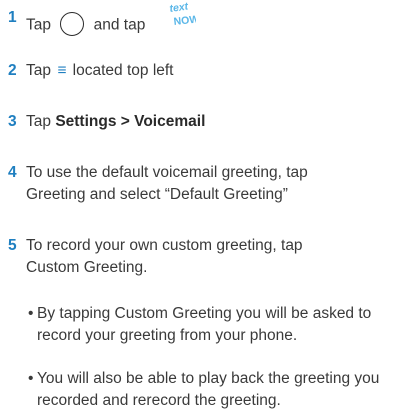 The height and width of the screenshot is (419, 407). Describe the element at coordinates (12, 121) in the screenshot. I see `step-number: 3` at that location.